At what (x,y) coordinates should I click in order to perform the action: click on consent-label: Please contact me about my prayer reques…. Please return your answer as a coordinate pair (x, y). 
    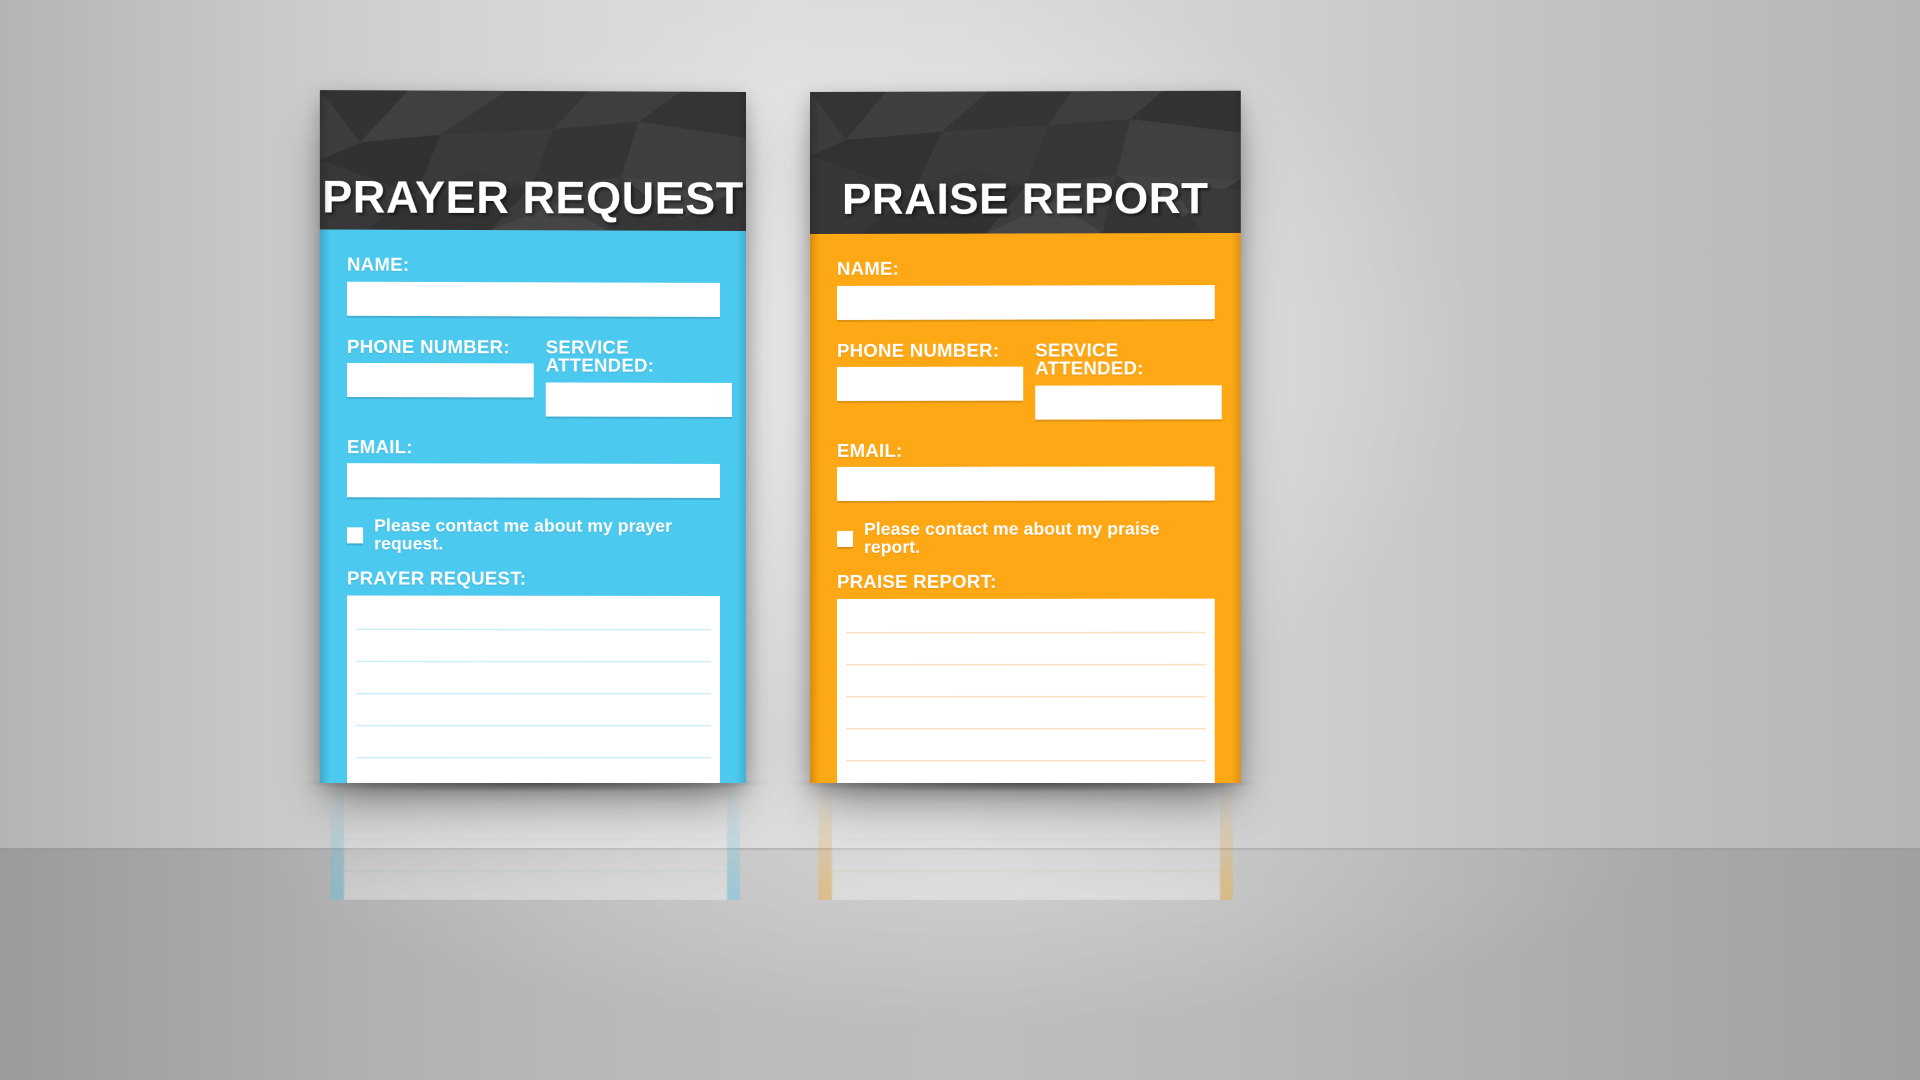
    Looking at the image, I should click on (523, 534).